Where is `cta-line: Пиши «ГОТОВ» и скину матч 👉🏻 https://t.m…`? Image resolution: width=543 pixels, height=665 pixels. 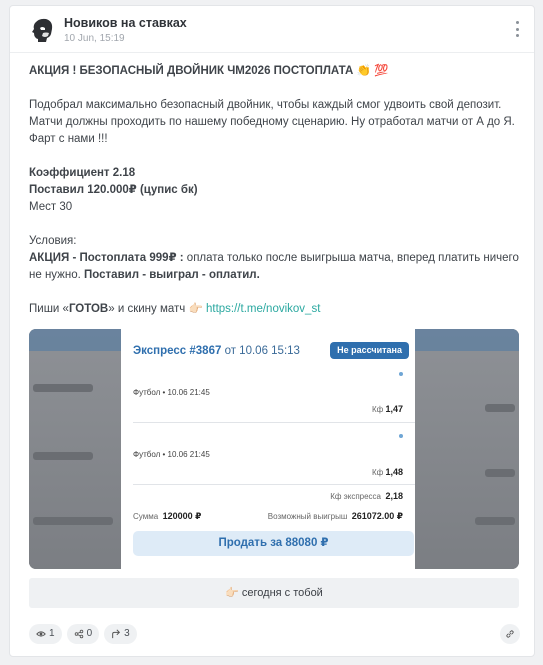 cta-line: Пиши «ГОТОВ» и скину матч 👉🏻 https://t.m… is located at coordinates (276, 309).